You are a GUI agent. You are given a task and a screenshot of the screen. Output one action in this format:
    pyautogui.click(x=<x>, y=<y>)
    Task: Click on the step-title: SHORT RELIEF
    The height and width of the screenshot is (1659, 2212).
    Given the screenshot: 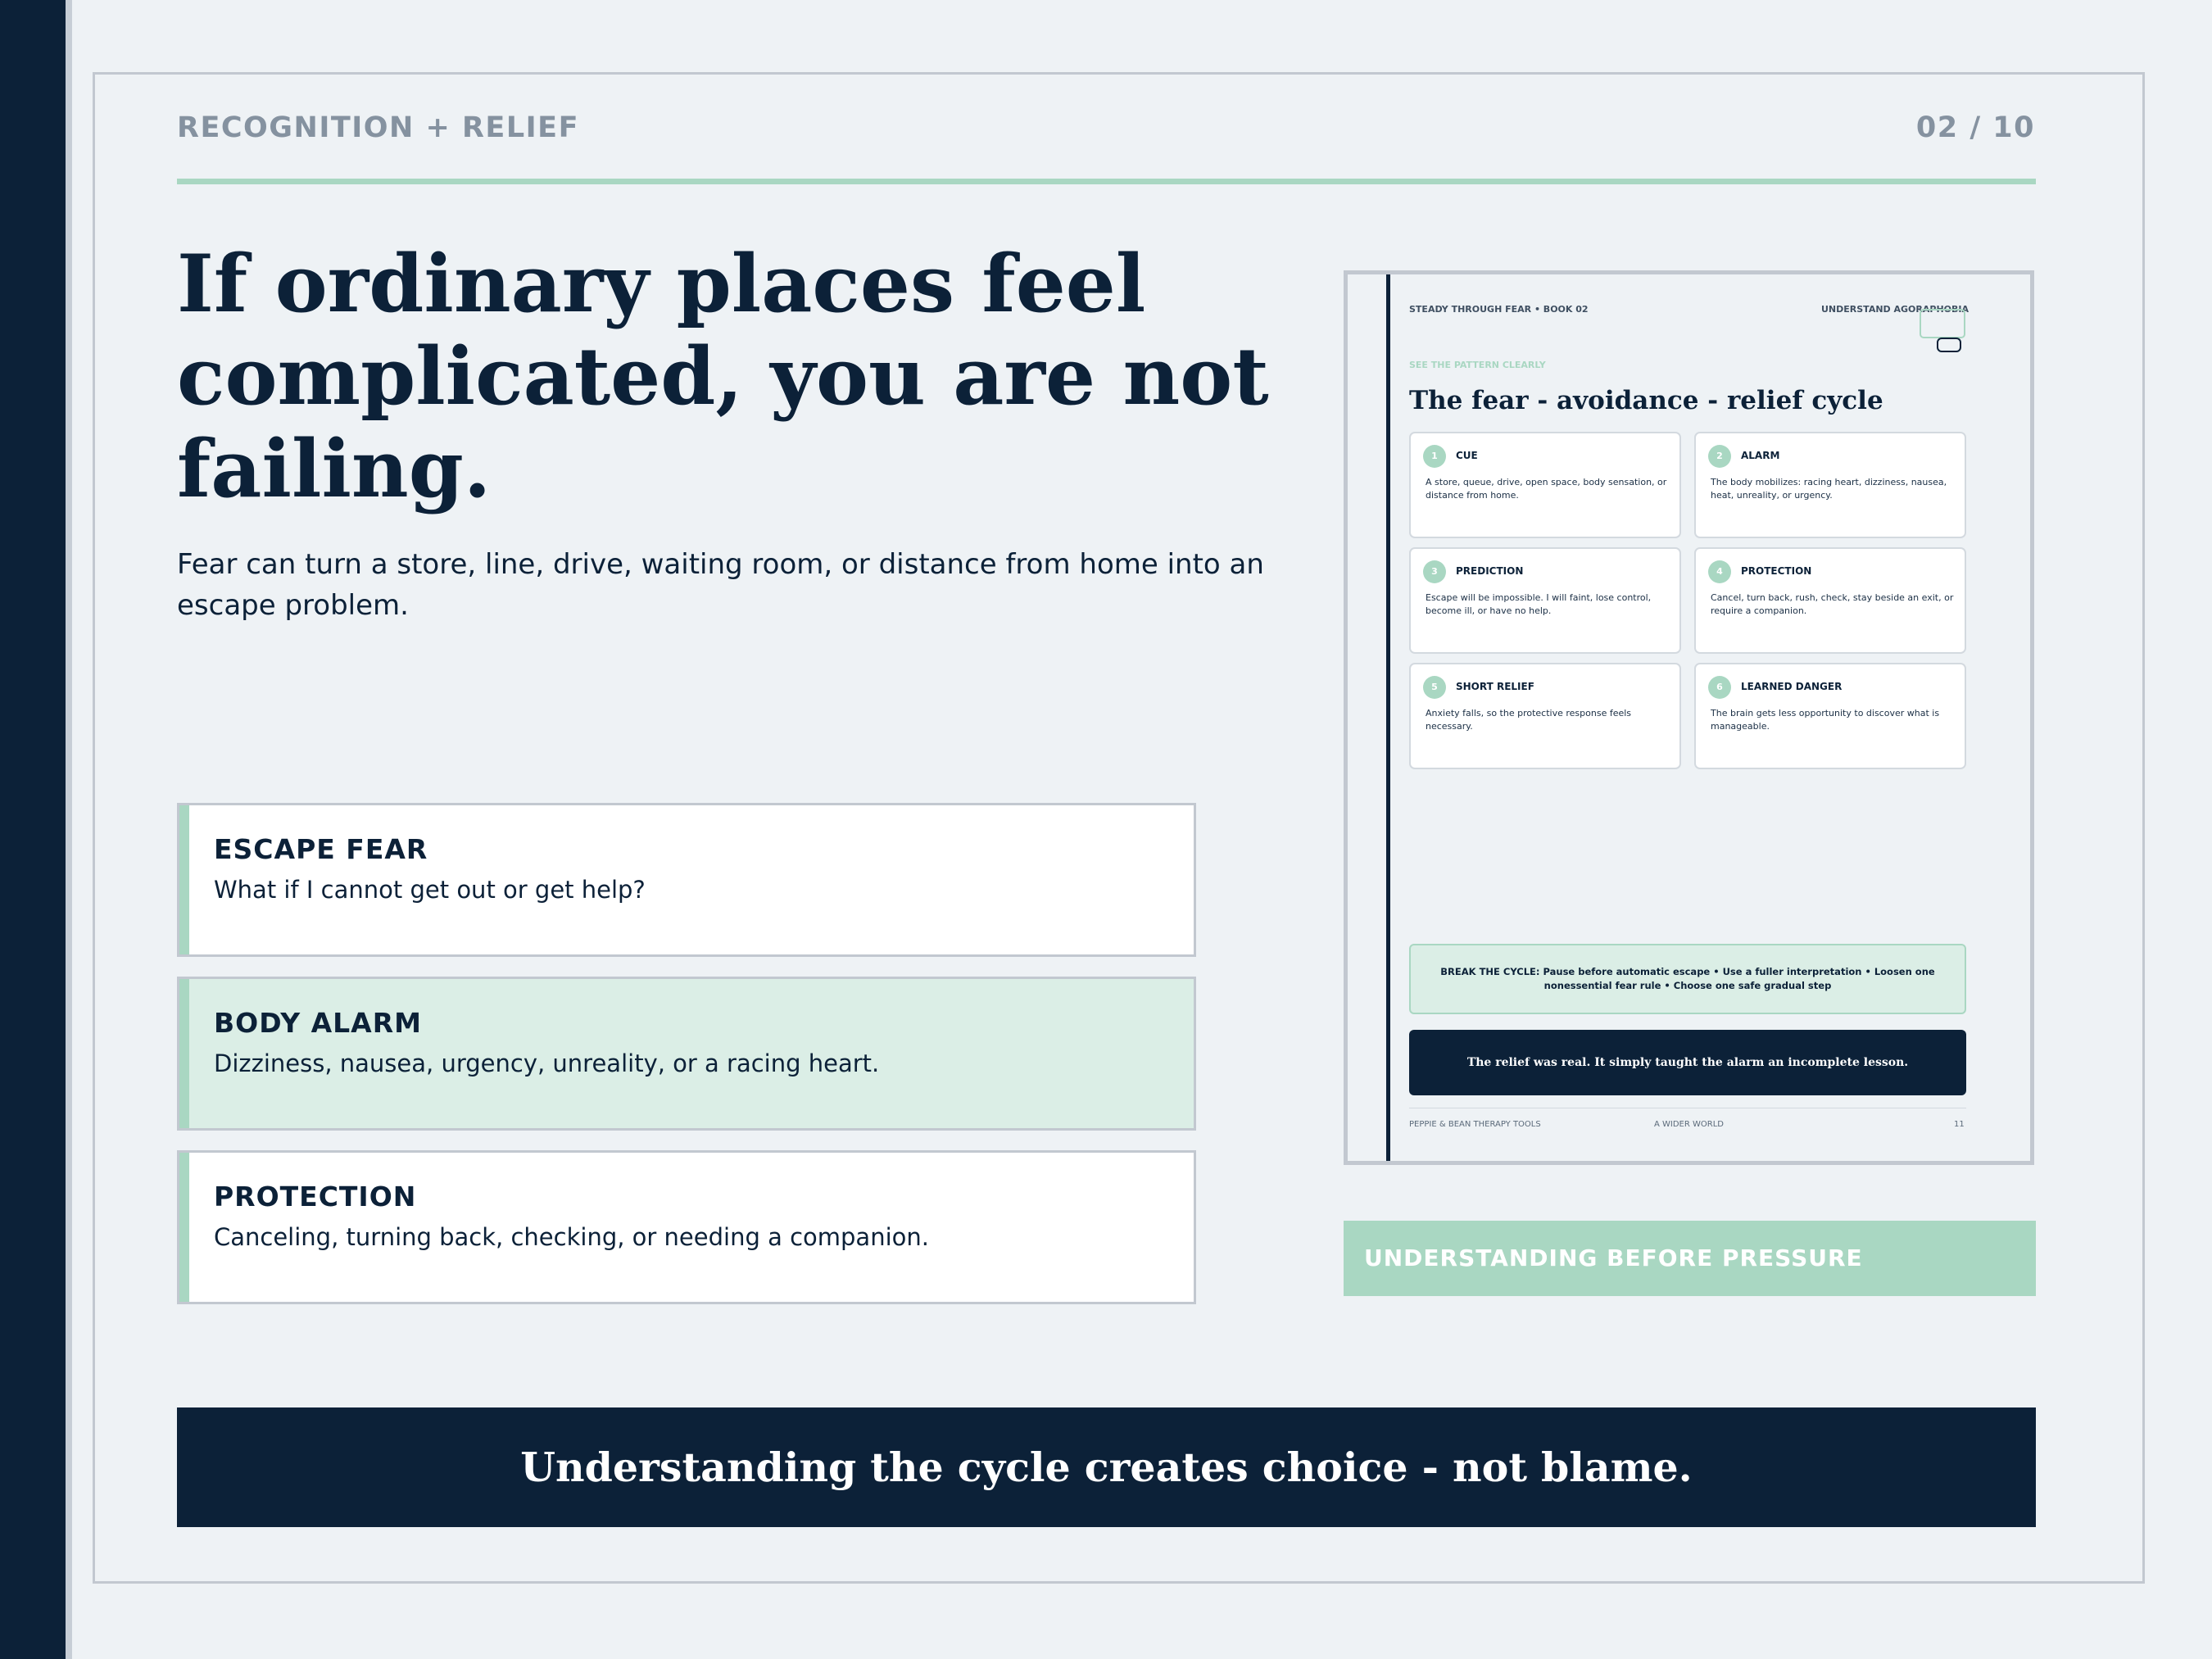 What is the action you would take?
    pyautogui.click(x=1495, y=686)
    